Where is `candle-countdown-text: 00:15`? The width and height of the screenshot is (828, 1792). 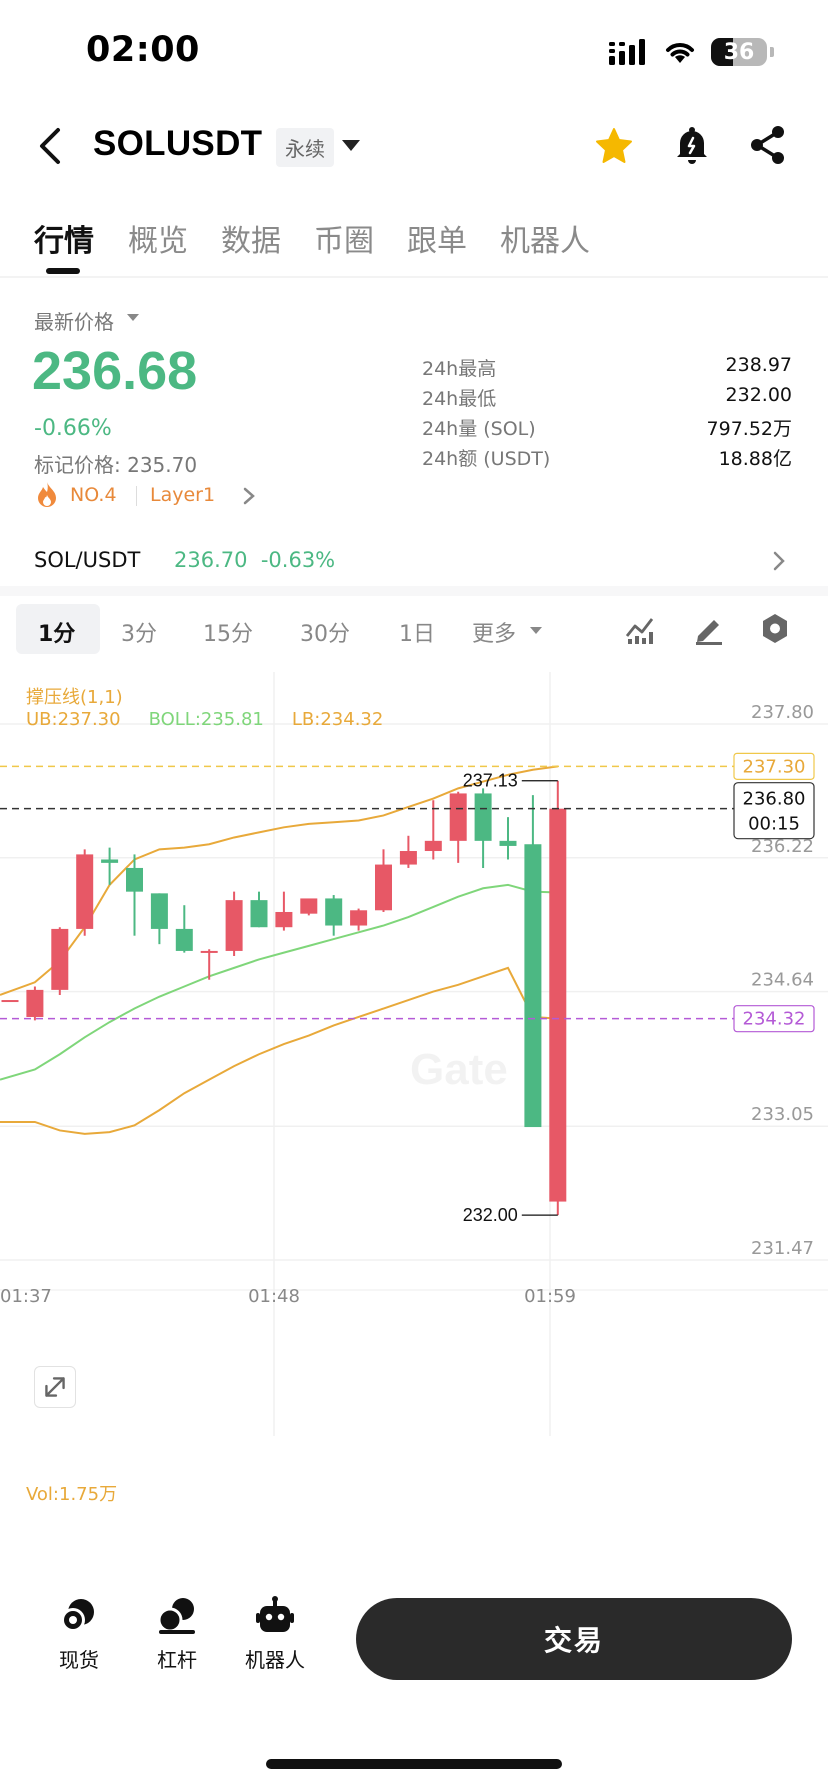 candle-countdown-text: 00:15 is located at coordinates (774, 824).